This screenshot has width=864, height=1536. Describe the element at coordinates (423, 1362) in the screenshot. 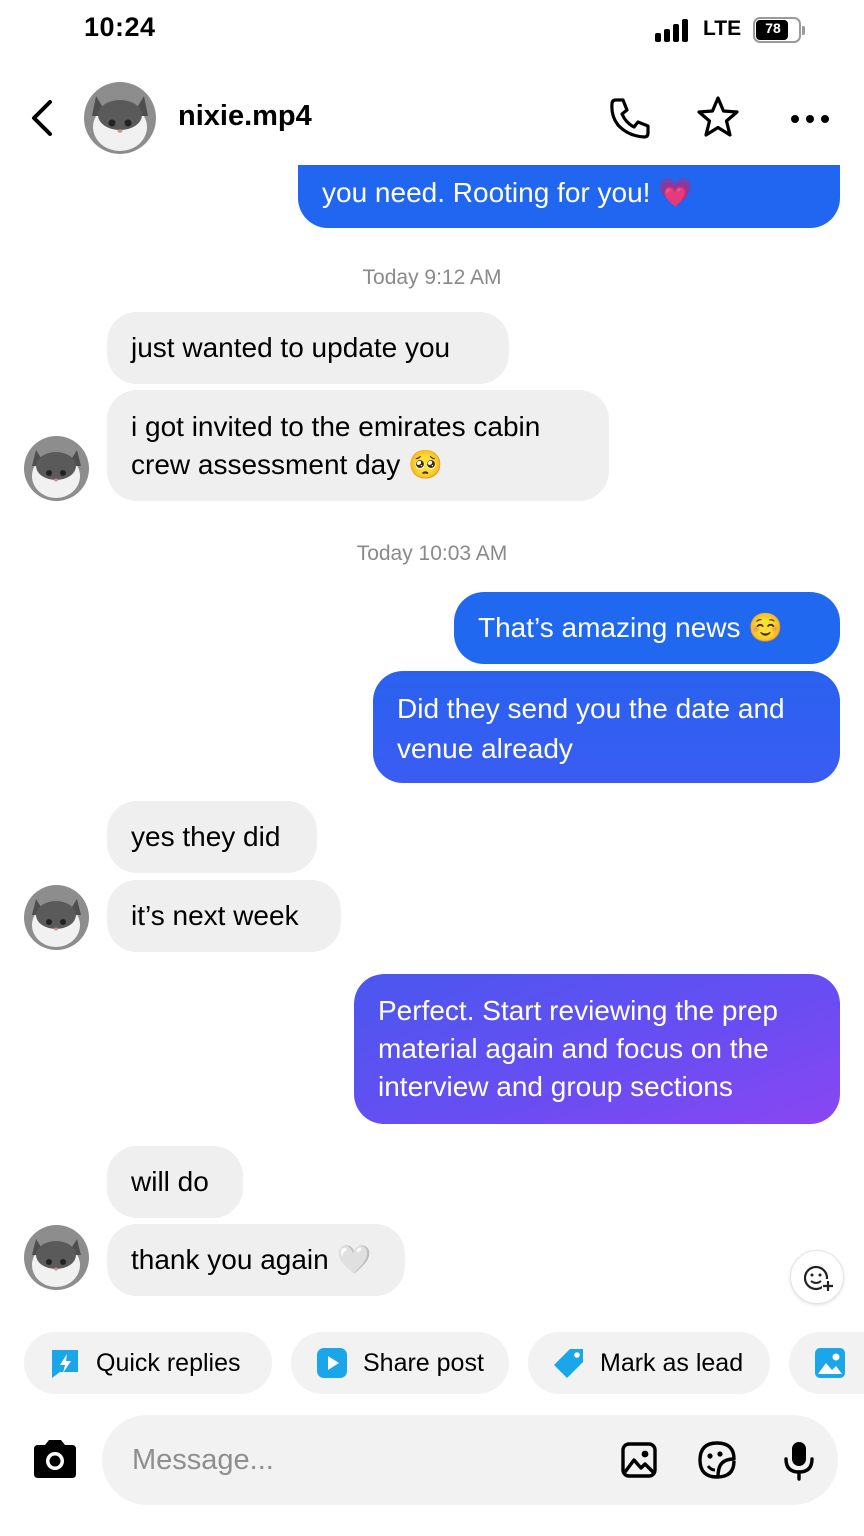

I see `chip-label: Share post` at that location.